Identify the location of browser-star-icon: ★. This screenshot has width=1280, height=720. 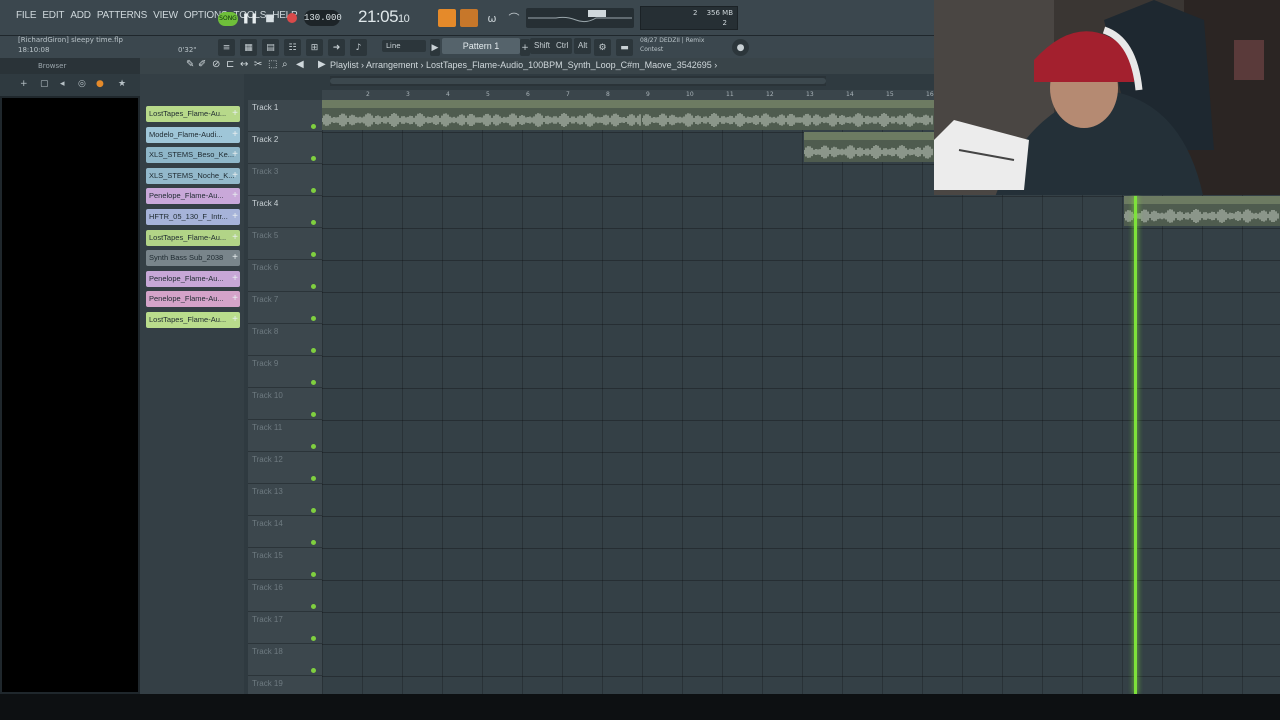
(122, 84).